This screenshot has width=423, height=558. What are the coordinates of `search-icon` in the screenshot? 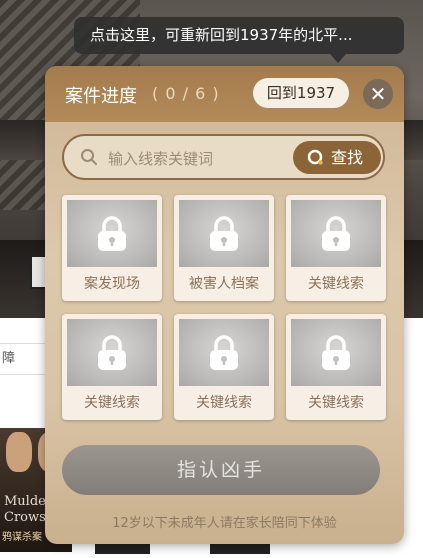 It's located at (89, 157).